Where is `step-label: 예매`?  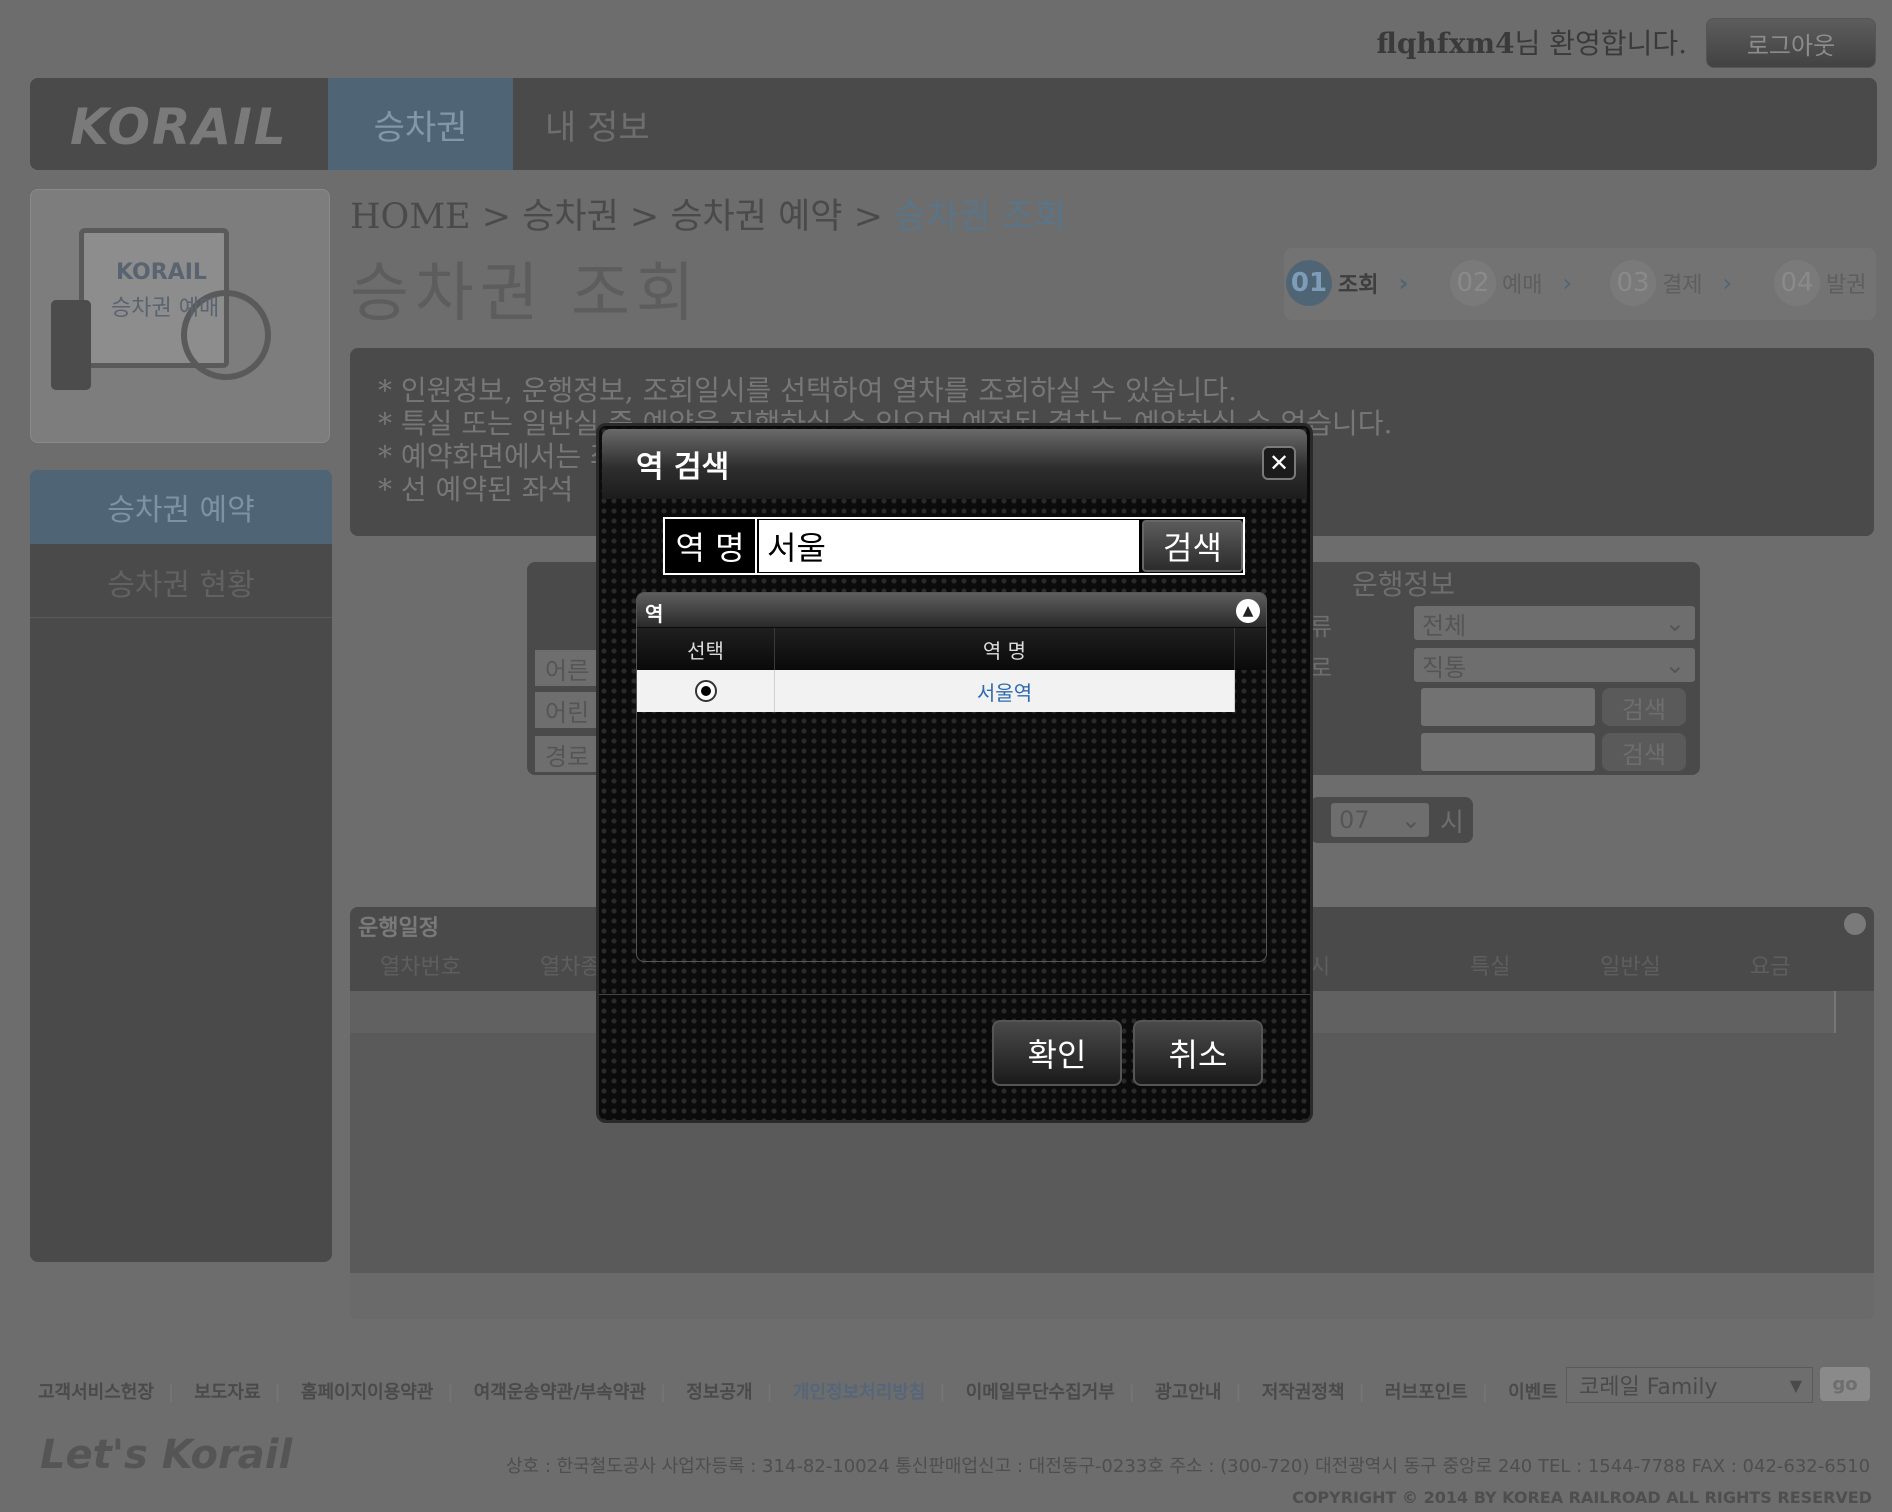 step-label: 예매 is located at coordinates (1522, 285).